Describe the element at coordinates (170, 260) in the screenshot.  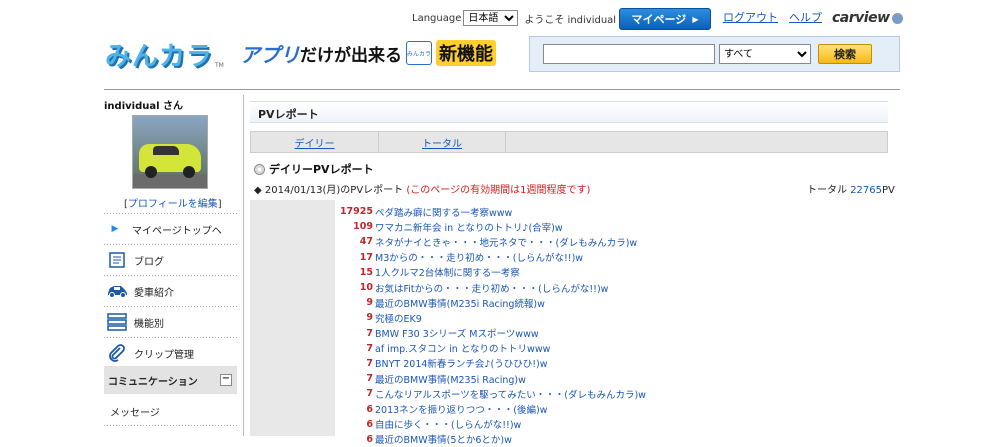
I see `sidebar-item-blog: ブログ` at that location.